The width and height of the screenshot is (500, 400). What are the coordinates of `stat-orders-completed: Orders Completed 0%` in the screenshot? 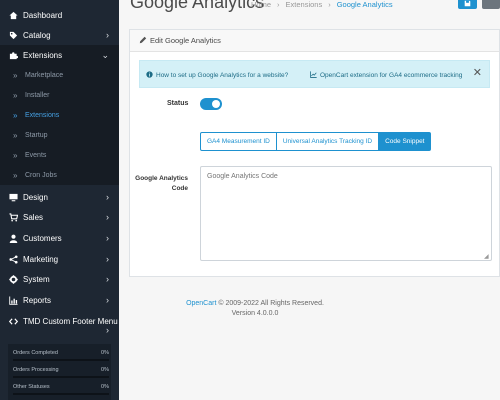 It's located at (61, 355).